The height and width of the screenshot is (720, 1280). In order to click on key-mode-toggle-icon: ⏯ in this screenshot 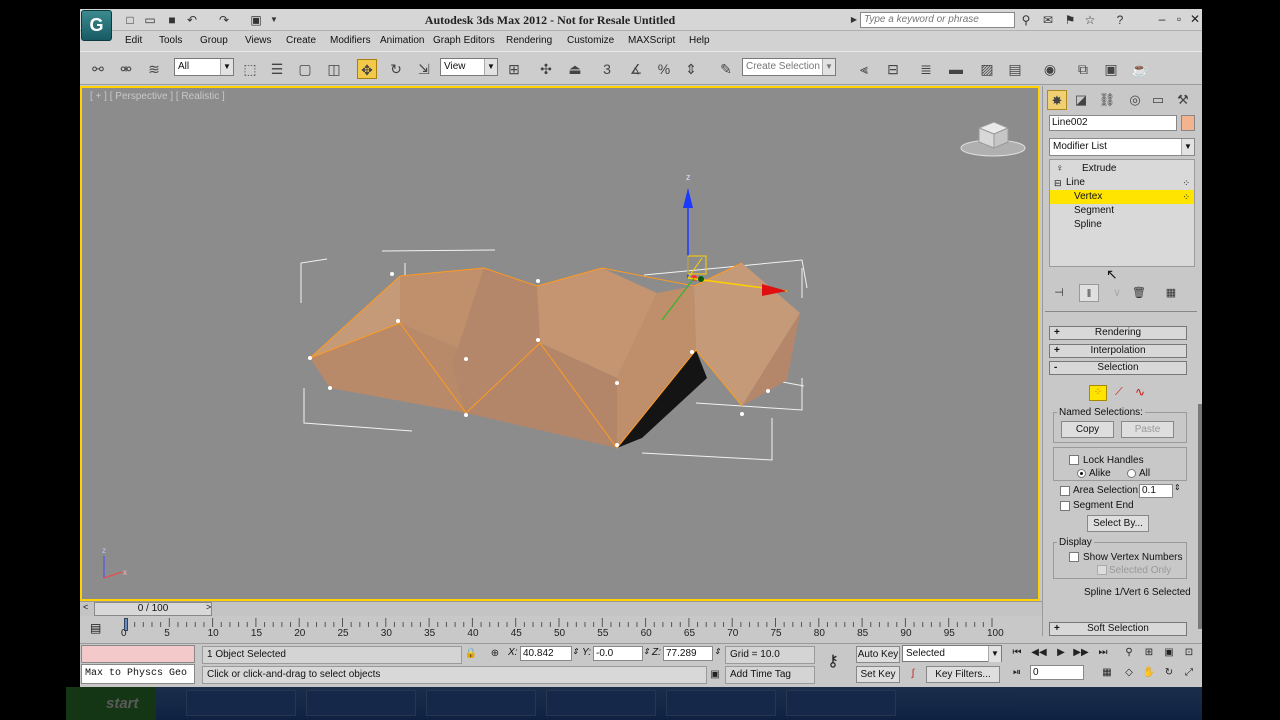, I will do `click(1017, 673)`.